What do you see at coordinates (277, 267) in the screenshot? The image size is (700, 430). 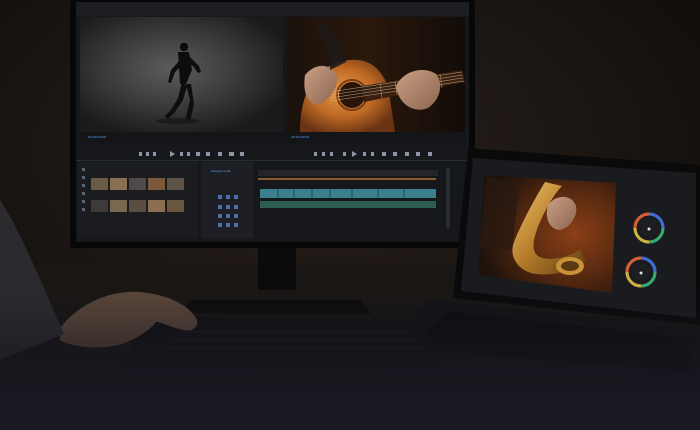 I see `monitor-stand-neck` at bounding box center [277, 267].